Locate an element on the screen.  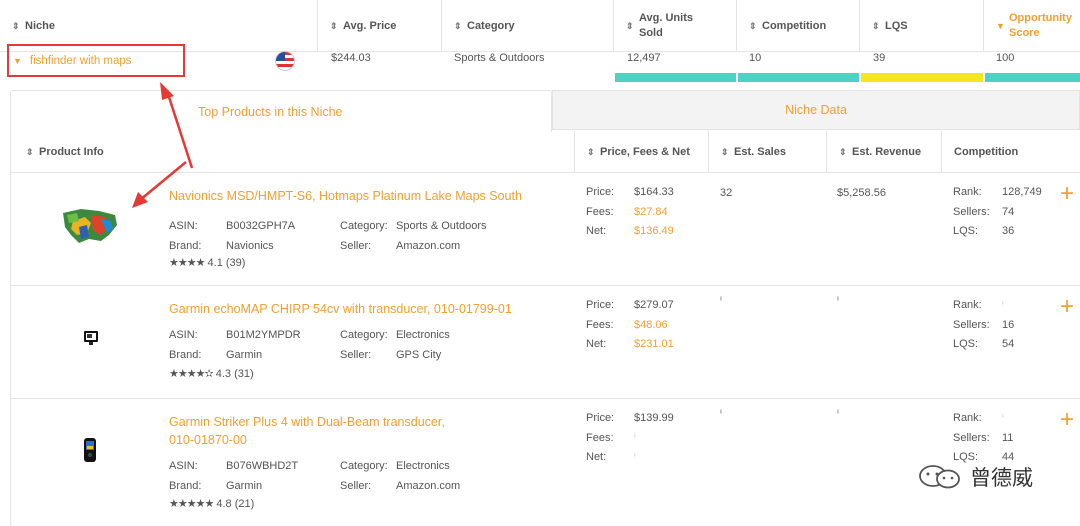
price-fees-net: Price: $139.99 Fees: ⁱ Net: ⁱ is located at coordinates (630, 437).